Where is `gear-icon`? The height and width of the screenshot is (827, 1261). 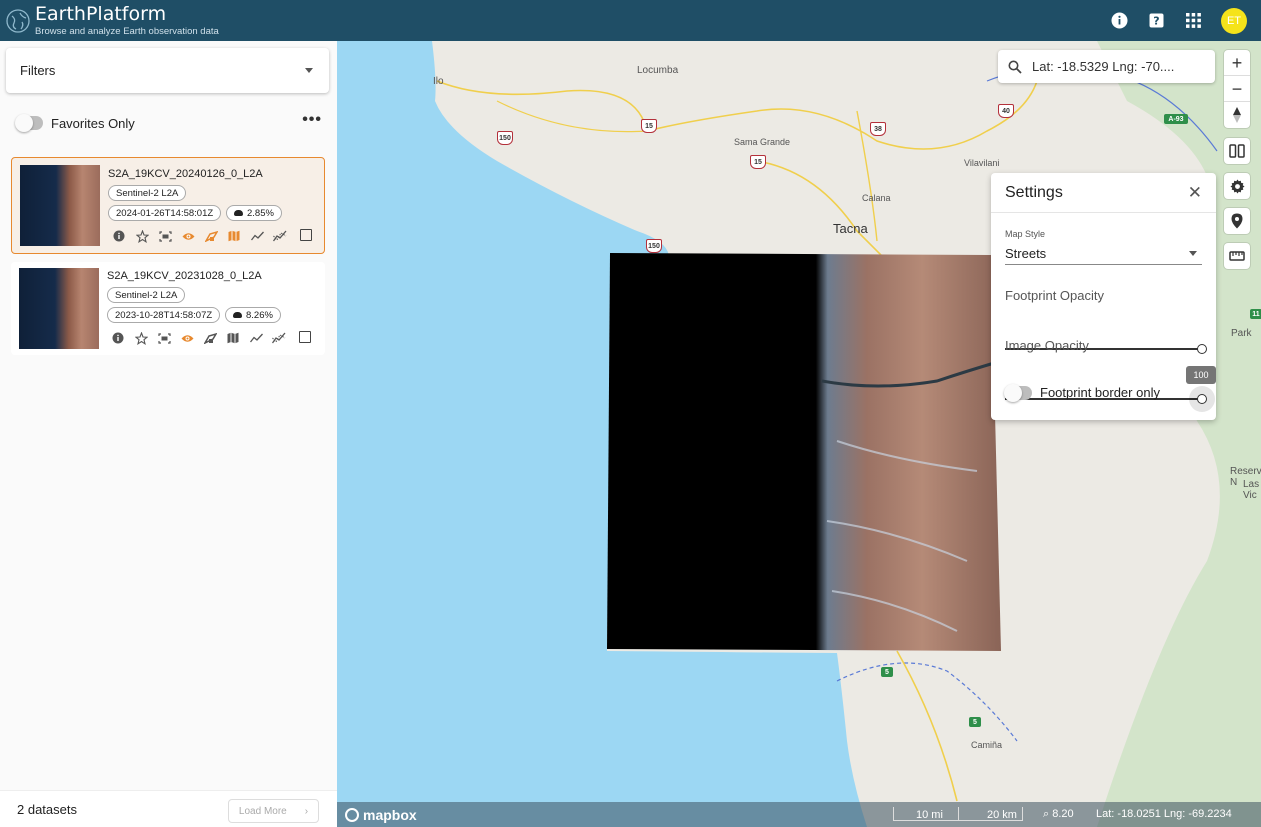
gear-icon is located at coordinates (1237, 186).